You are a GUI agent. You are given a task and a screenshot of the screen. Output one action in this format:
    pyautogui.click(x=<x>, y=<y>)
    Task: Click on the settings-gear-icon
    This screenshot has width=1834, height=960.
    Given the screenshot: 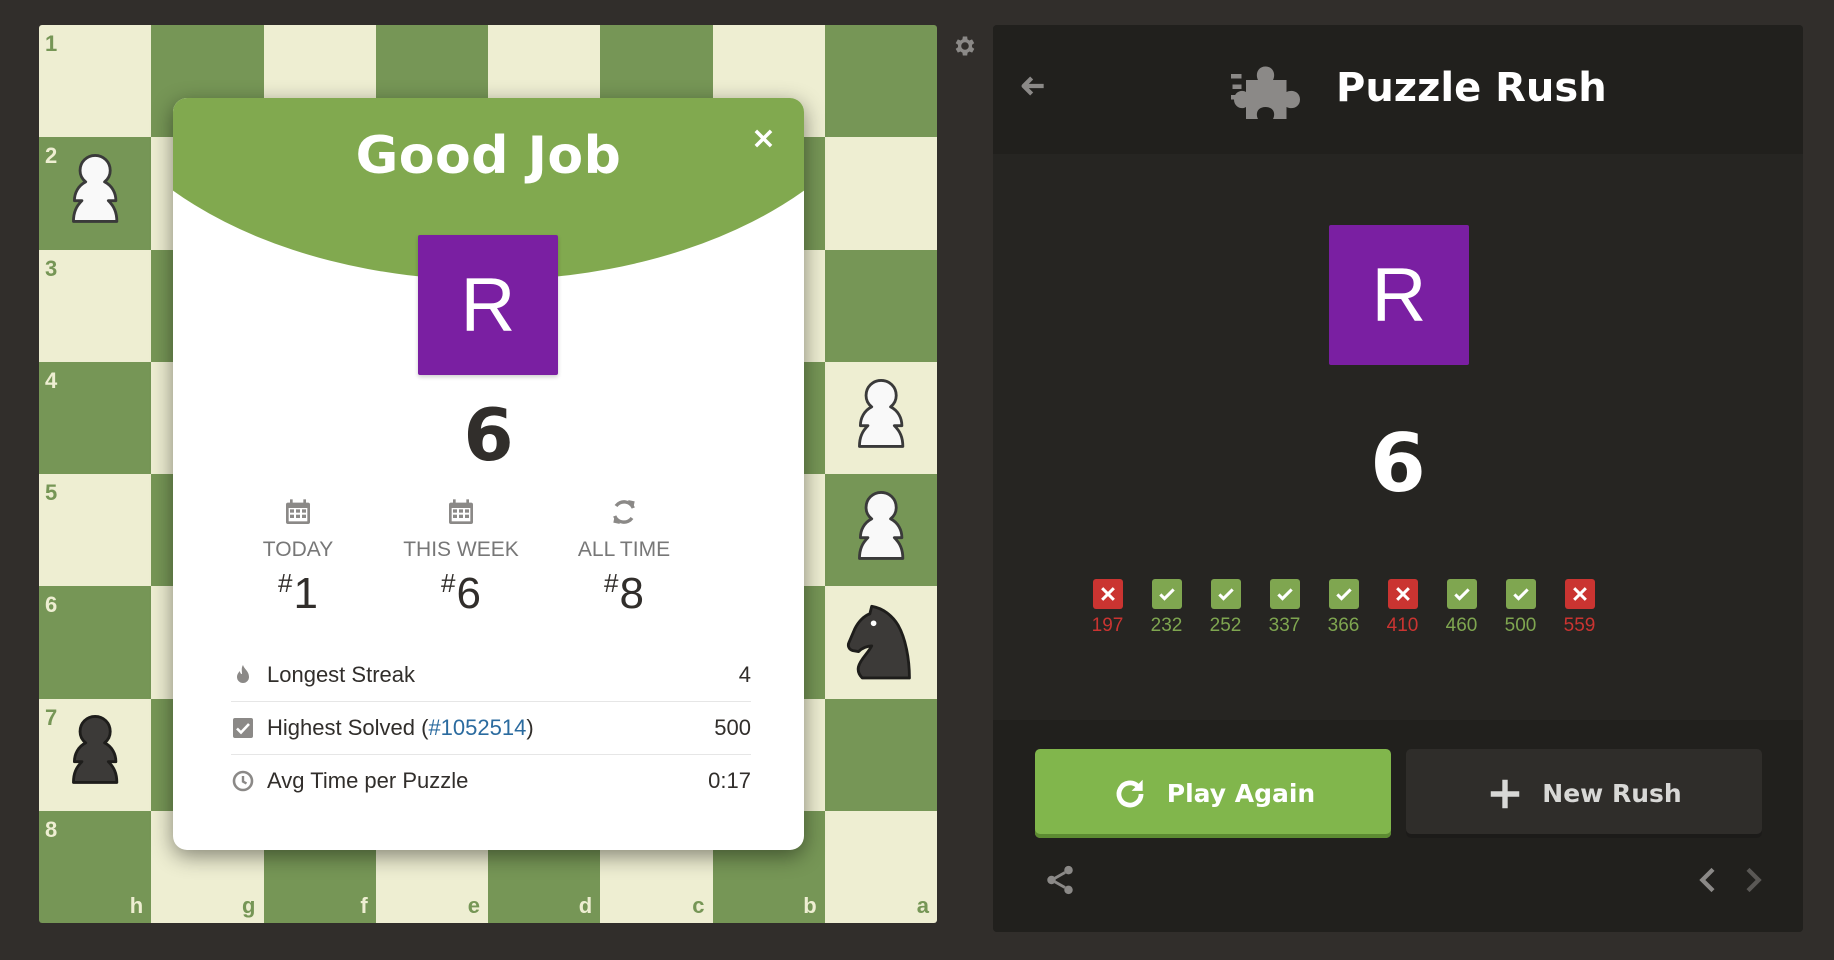 What is the action you would take?
    pyautogui.click(x=965, y=46)
    